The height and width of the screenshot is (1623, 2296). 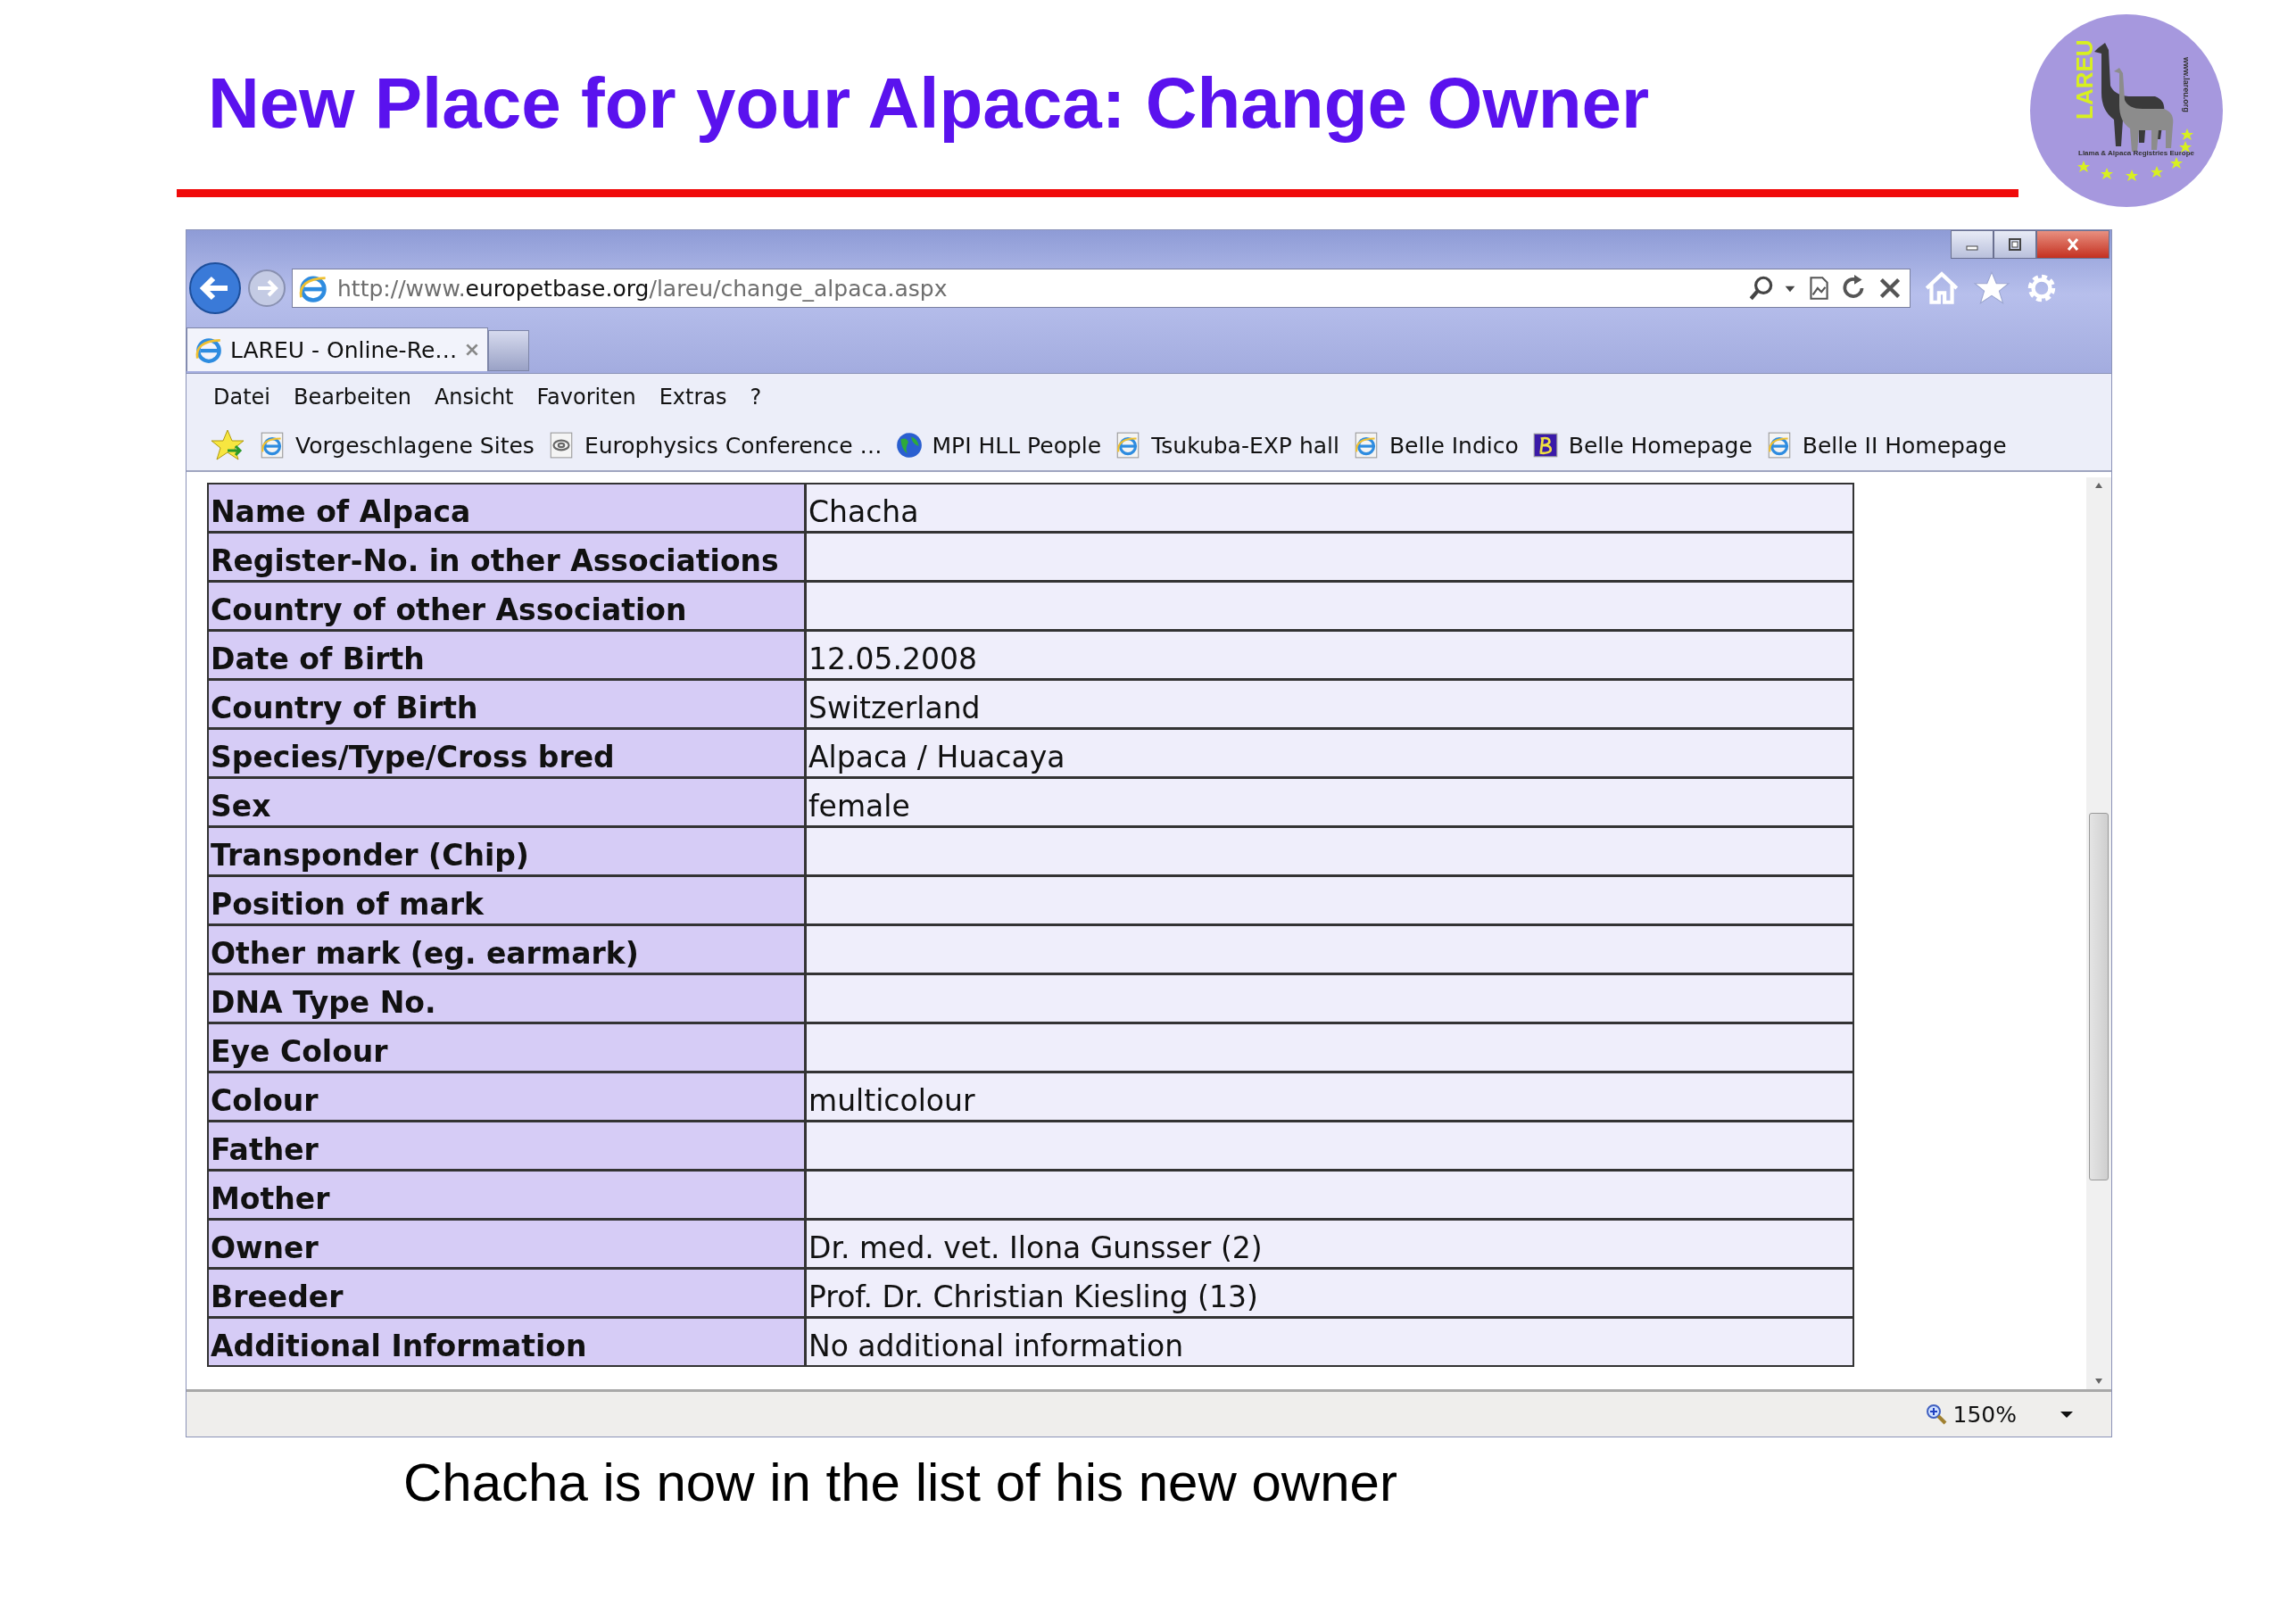 What do you see at coordinates (1330, 802) in the screenshot?
I see `field-value: female` at bounding box center [1330, 802].